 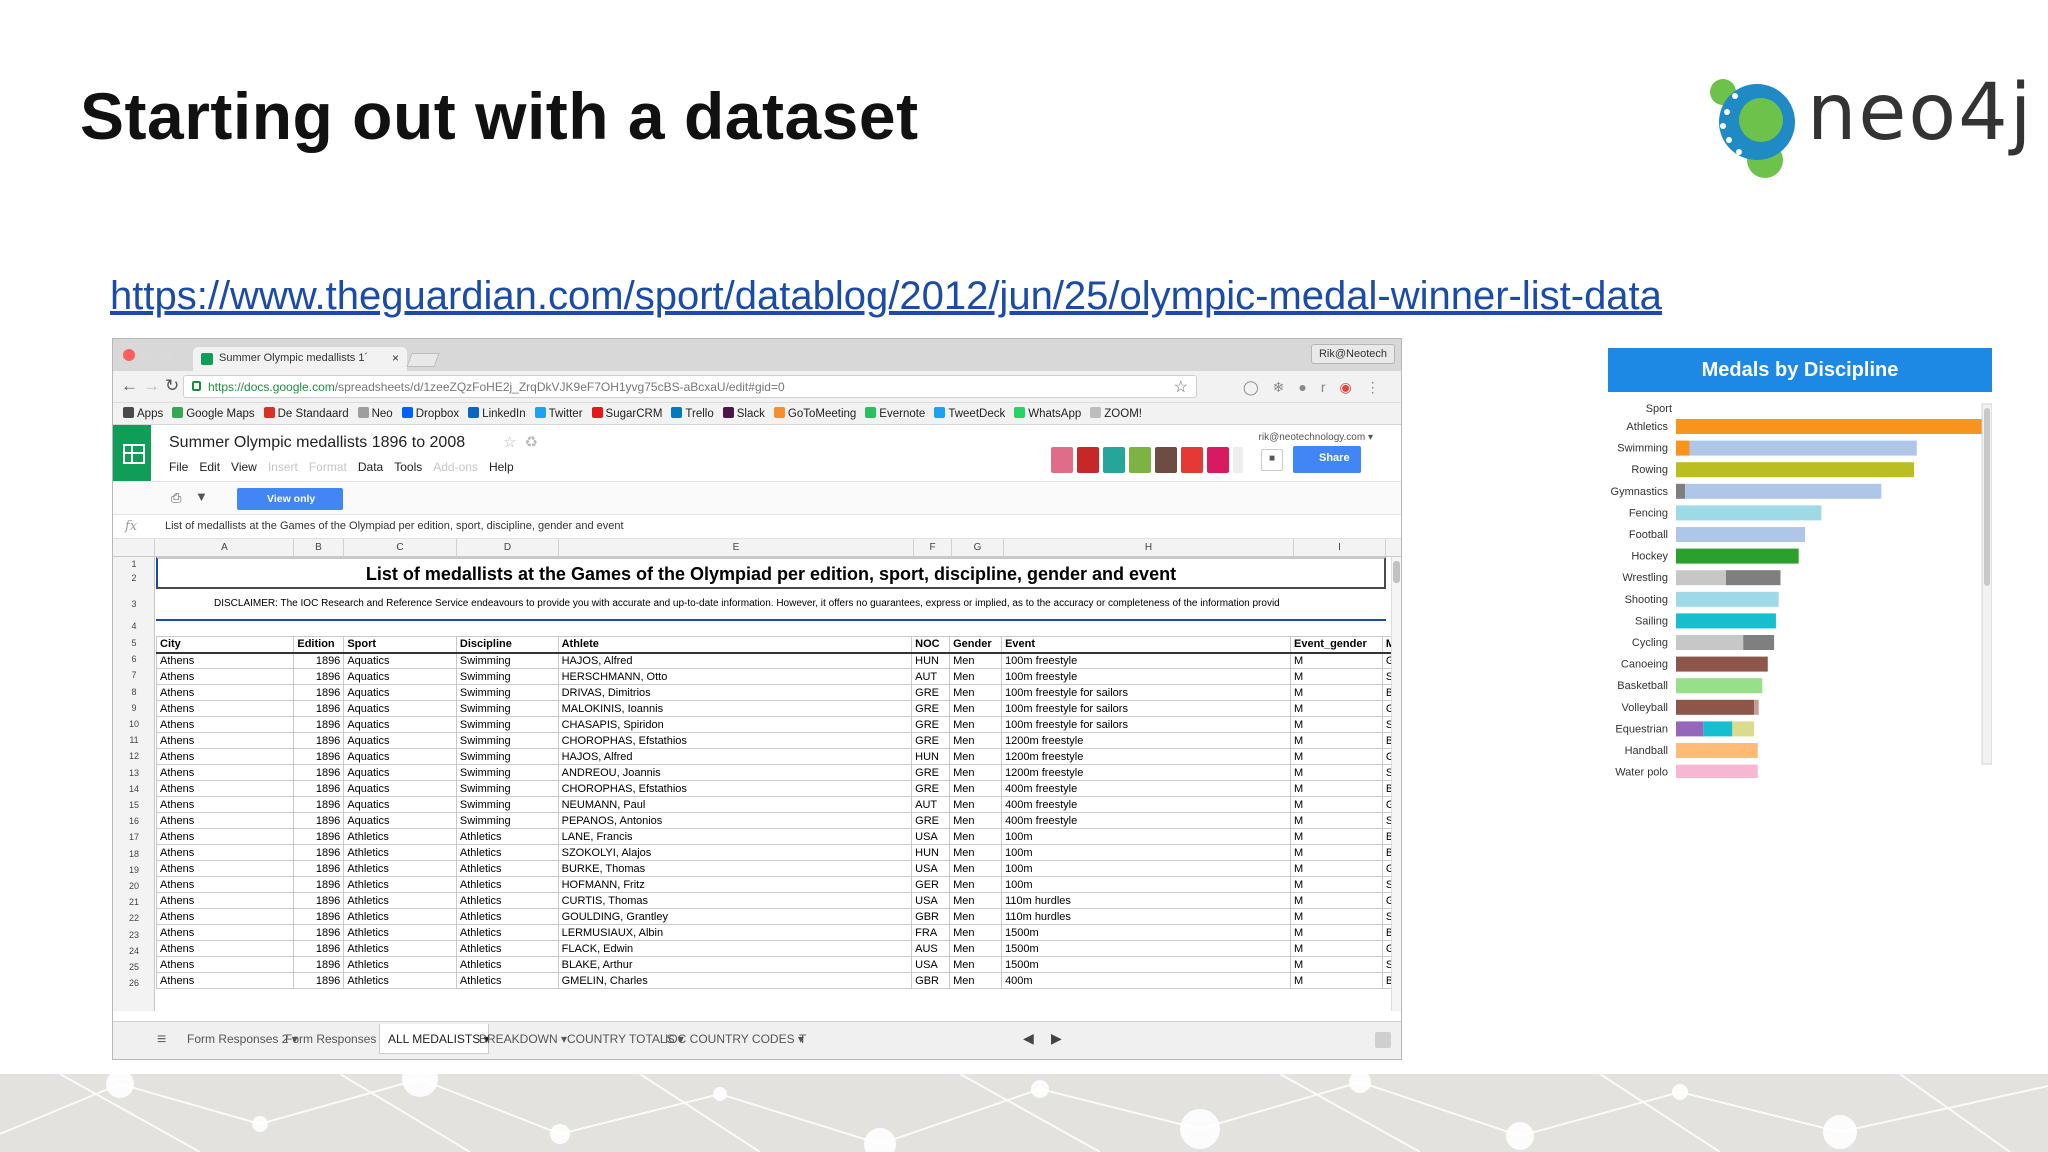 I want to click on bookmark-item: TweetDeck, so click(x=969, y=413).